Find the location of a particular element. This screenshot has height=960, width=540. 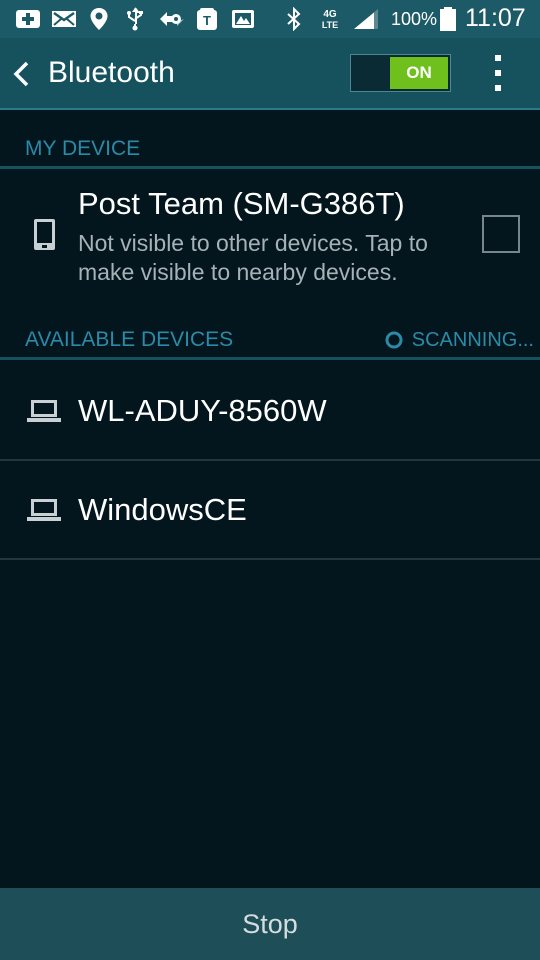

location-pin-icon is located at coordinates (99, 19).